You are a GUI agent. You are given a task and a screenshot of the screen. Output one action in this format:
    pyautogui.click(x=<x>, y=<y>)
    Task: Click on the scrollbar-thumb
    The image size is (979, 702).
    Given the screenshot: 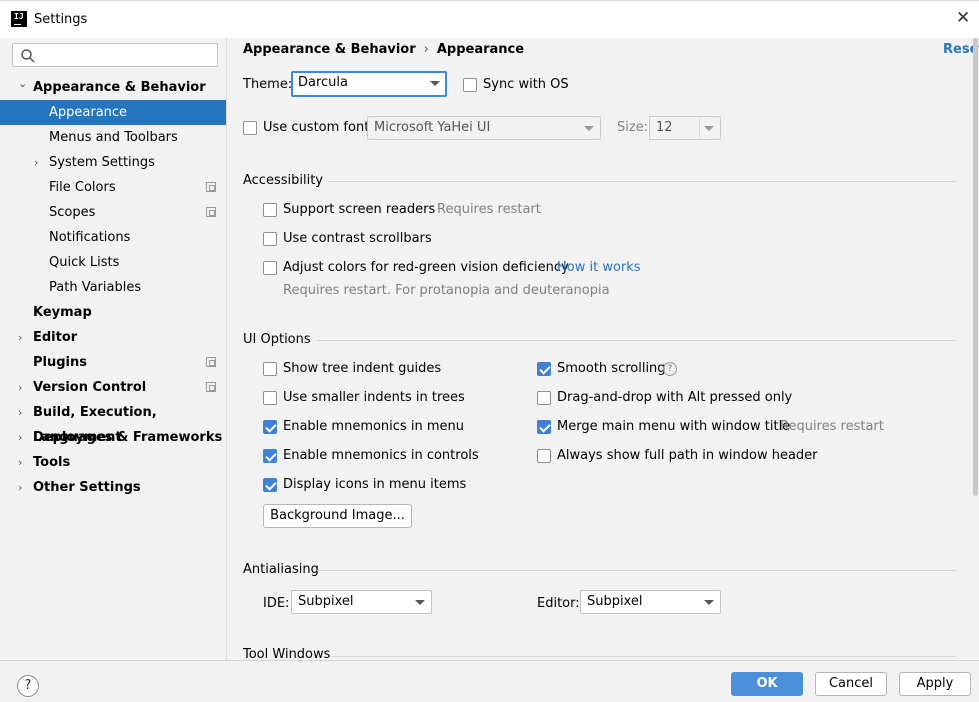 What is the action you would take?
    pyautogui.click(x=975, y=267)
    